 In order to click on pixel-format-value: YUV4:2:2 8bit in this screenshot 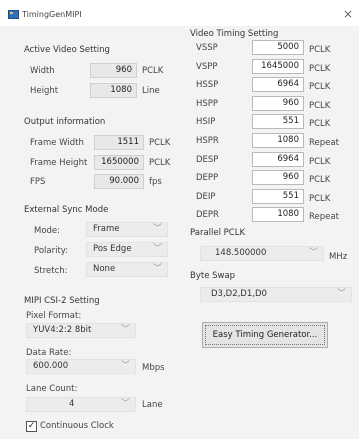, I will do `click(62, 330)`.